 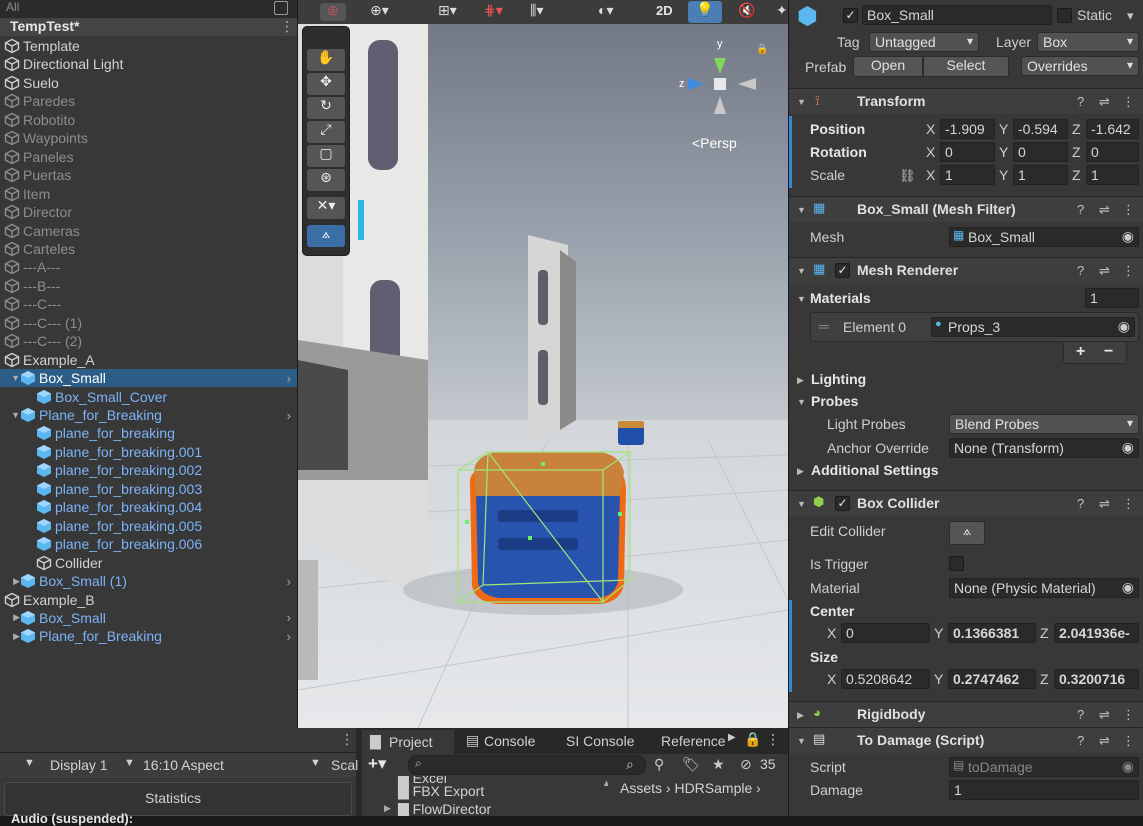 What do you see at coordinates (173, 798) in the screenshot?
I see `statistics-button: Statistics` at bounding box center [173, 798].